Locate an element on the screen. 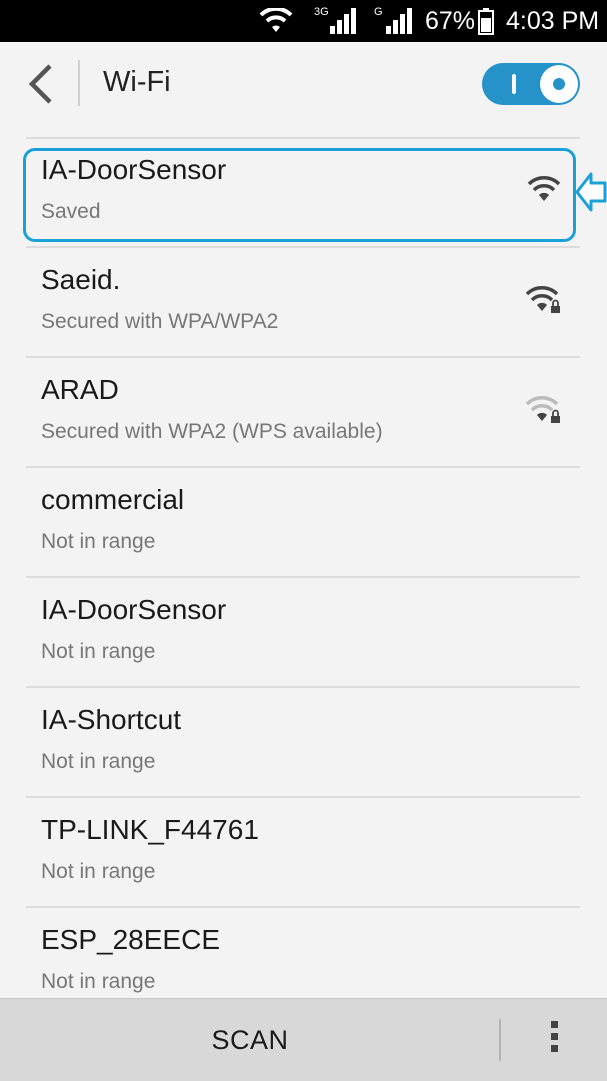 The width and height of the screenshot is (607, 1081). network-item: IA-DoorSensor Not in range is located at coordinates (303, 634).